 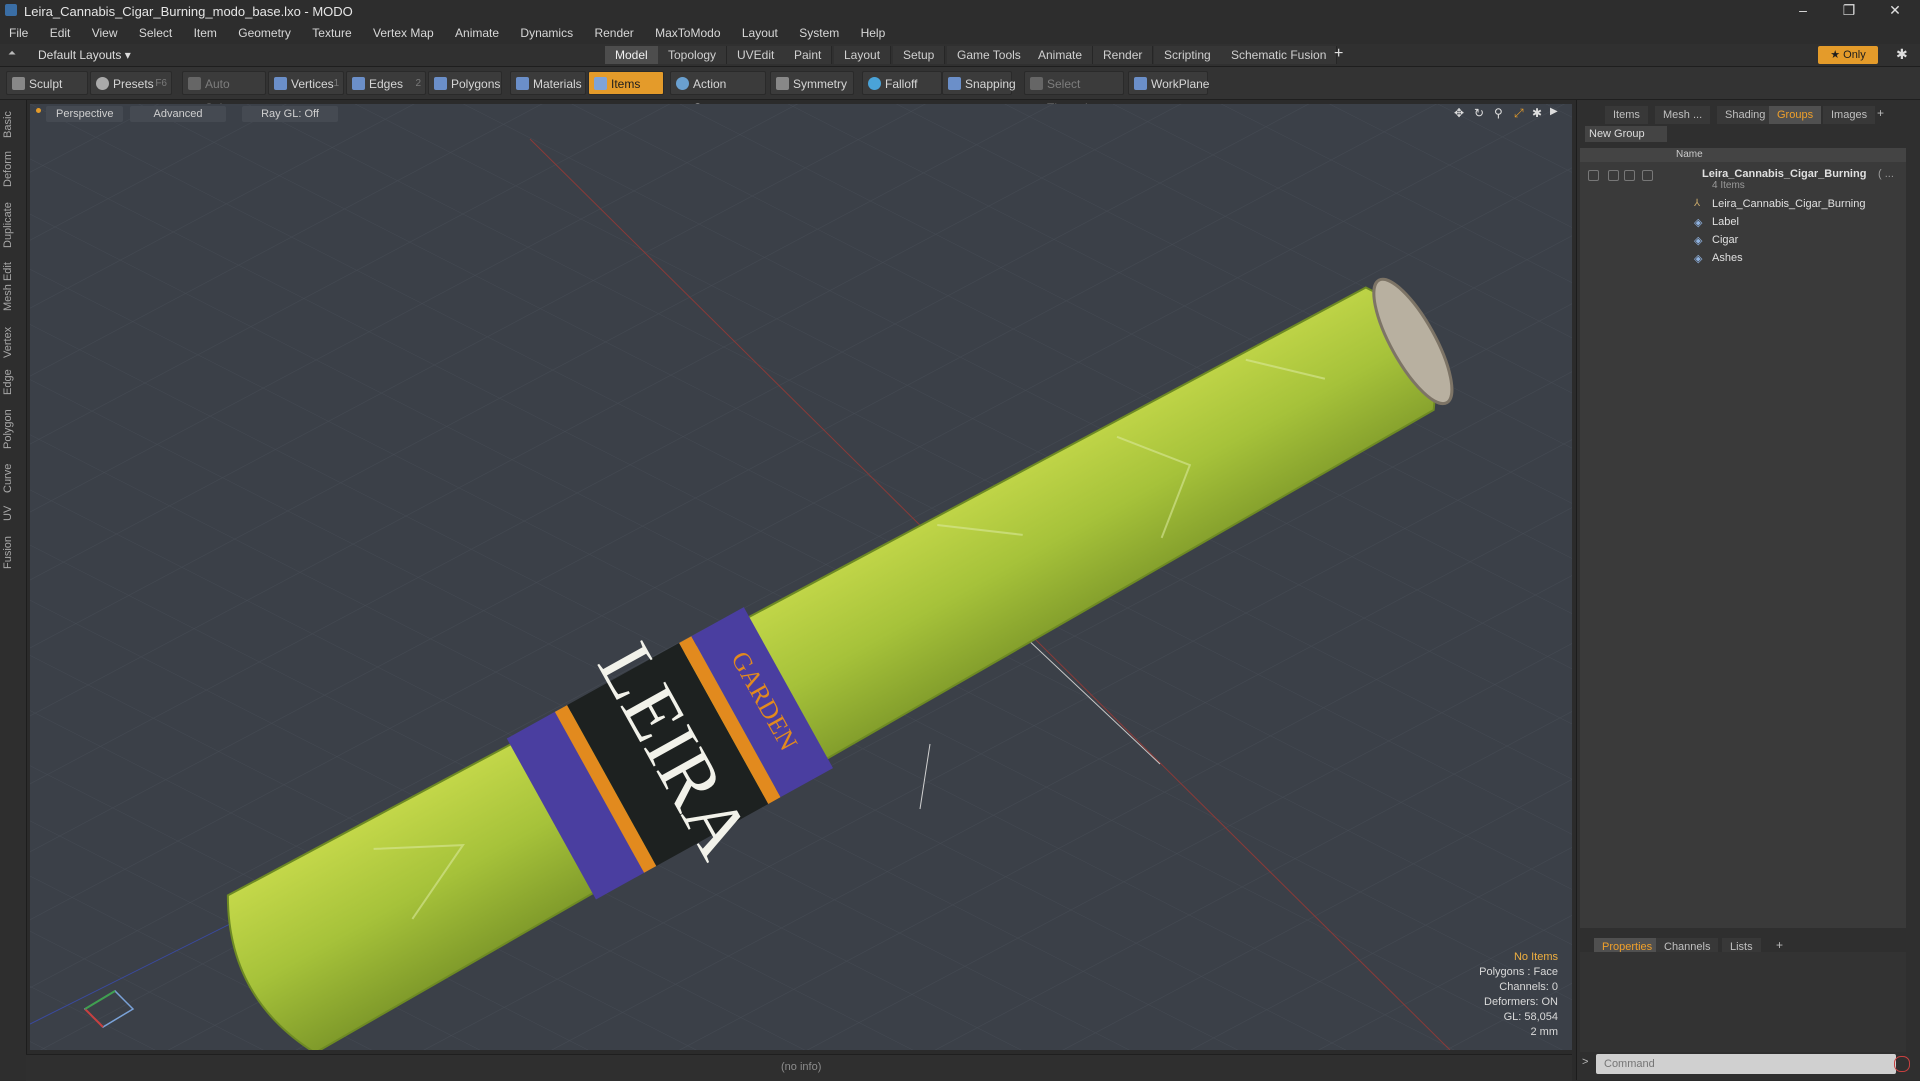 What do you see at coordinates (84, 55) in the screenshot?
I see `default-layouts-dropdown: Default Layouts ▾` at bounding box center [84, 55].